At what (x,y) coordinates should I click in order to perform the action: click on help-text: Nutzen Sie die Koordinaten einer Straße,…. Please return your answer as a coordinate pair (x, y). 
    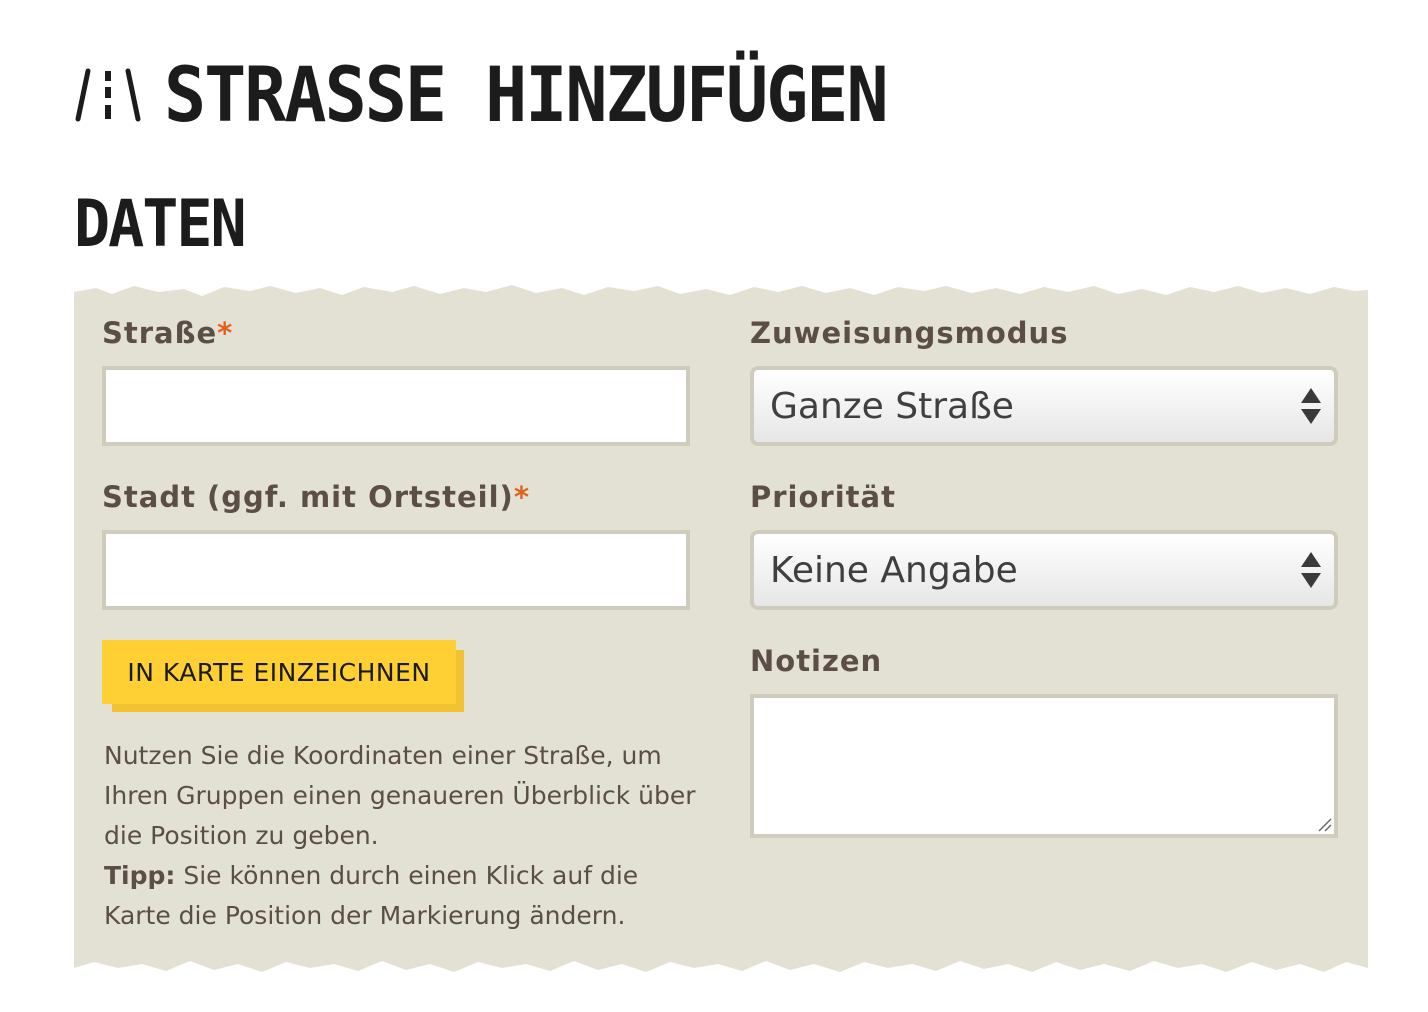
    Looking at the image, I should click on (404, 836).